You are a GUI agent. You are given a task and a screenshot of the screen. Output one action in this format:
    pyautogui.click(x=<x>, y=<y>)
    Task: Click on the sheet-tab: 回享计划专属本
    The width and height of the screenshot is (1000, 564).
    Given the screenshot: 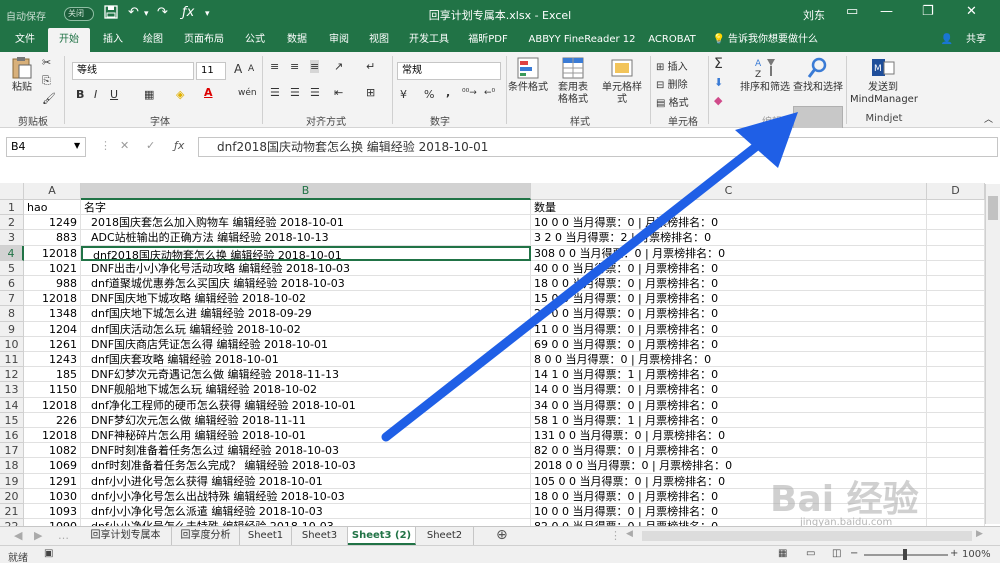 What is the action you would take?
    pyautogui.click(x=126, y=536)
    